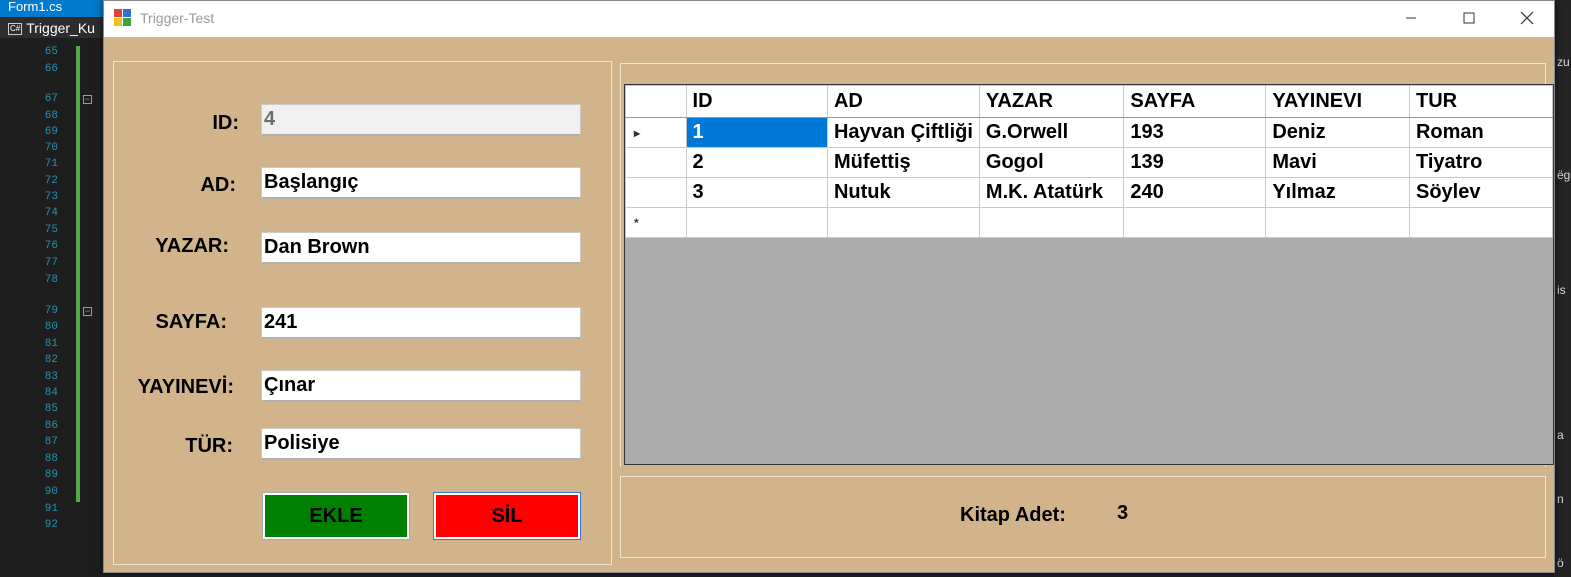 This screenshot has height=577, width=1571. What do you see at coordinates (51, 475) in the screenshot?
I see `line-number: 89` at bounding box center [51, 475].